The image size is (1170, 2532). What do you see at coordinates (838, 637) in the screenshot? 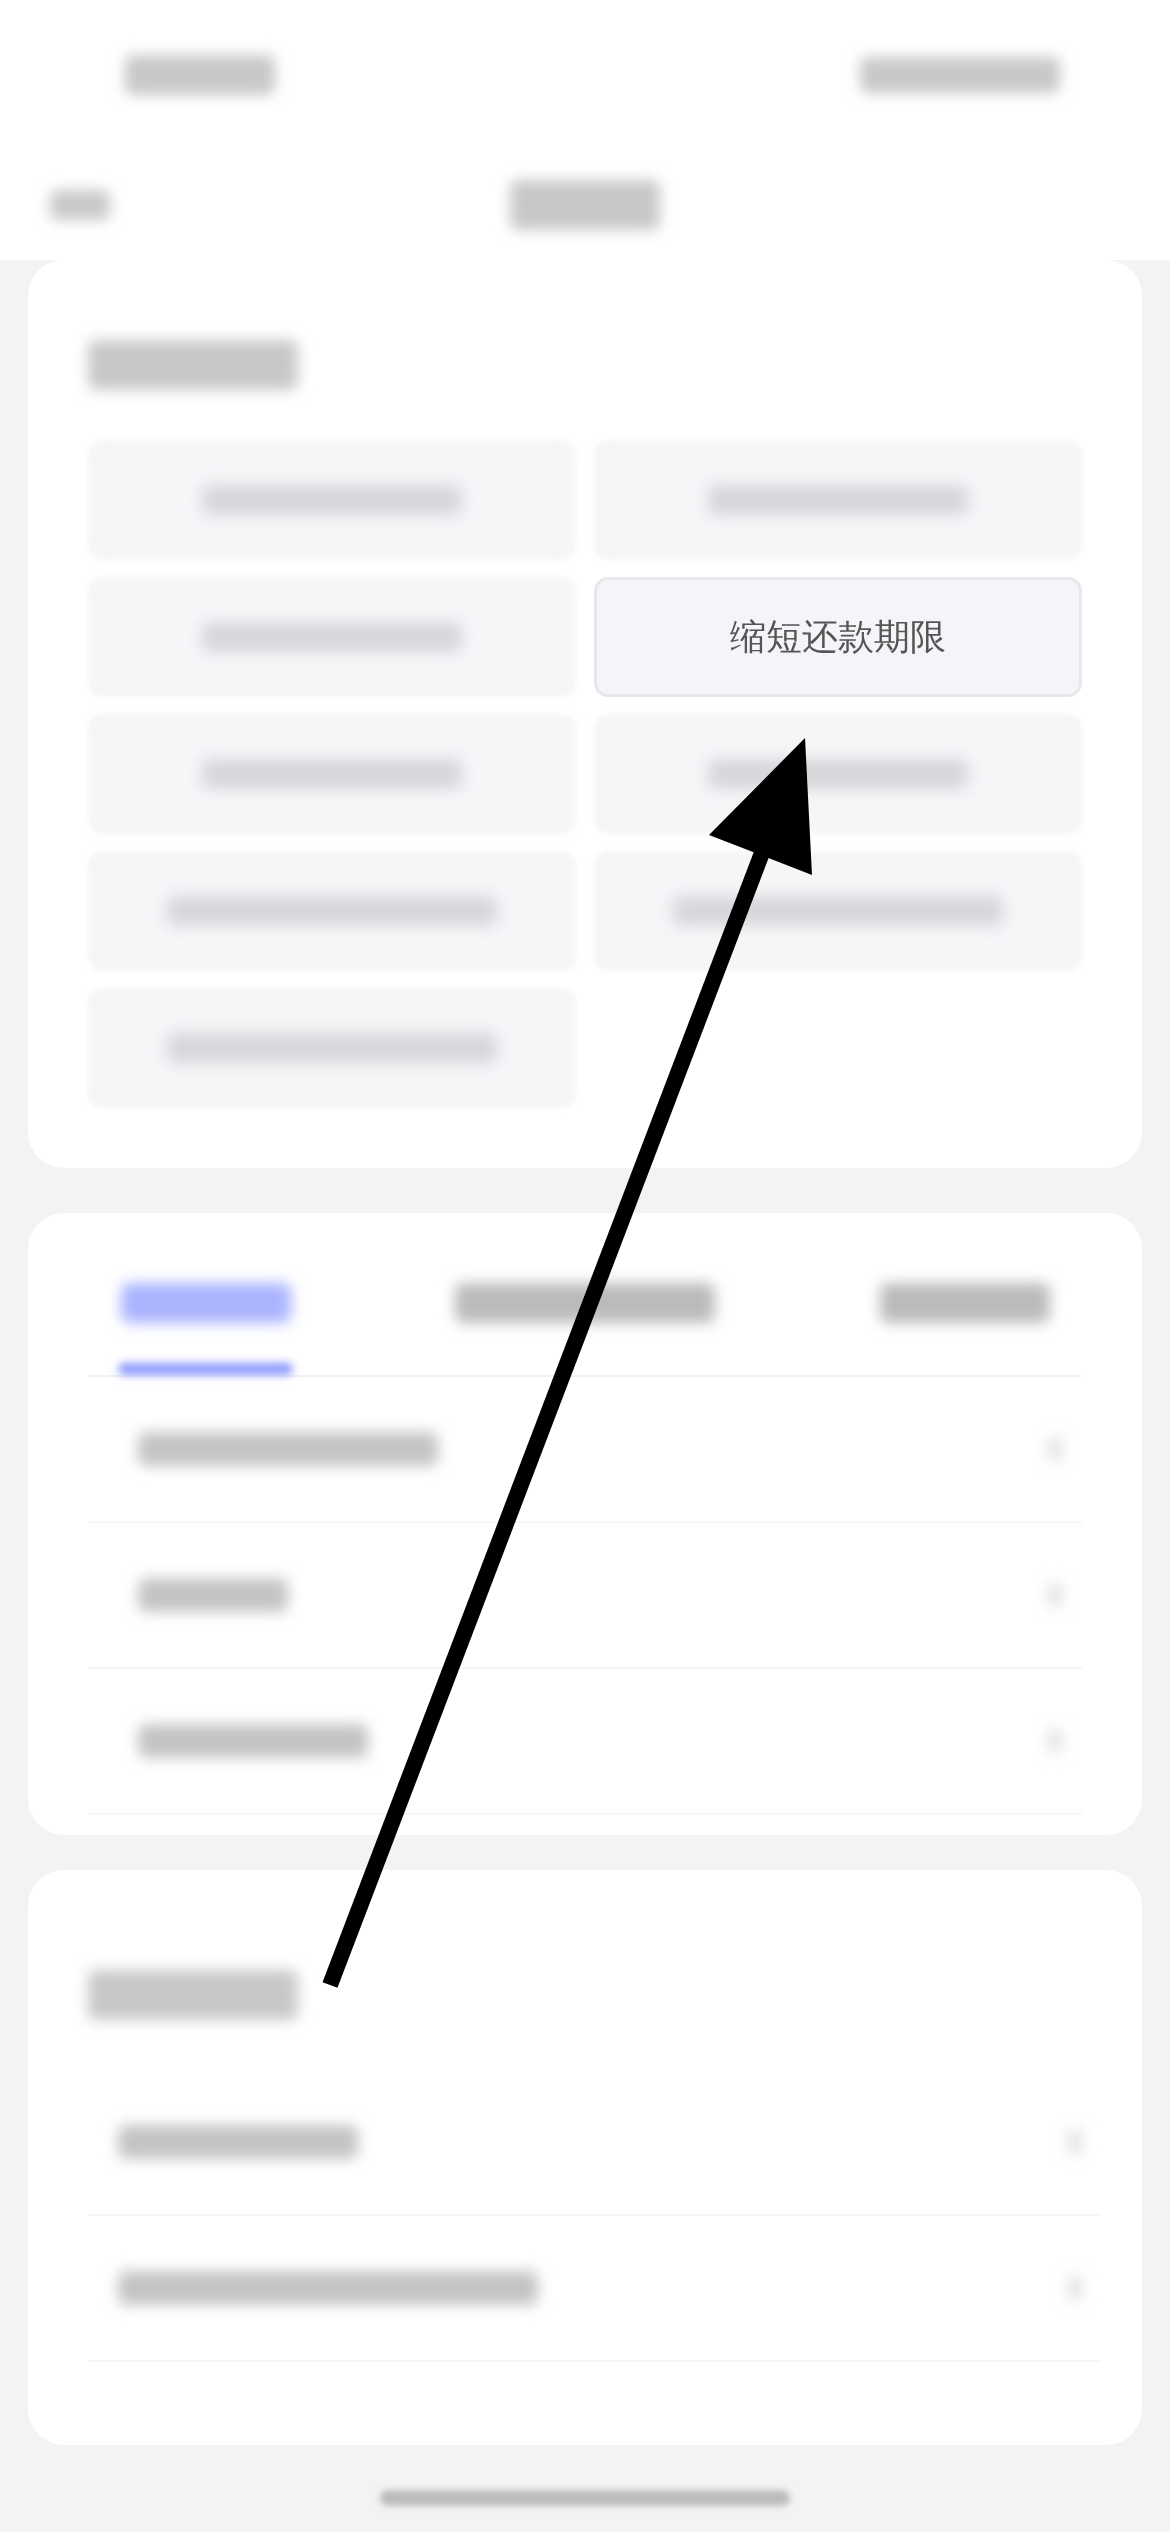
I see `service-button: 缩短还款期限` at bounding box center [838, 637].